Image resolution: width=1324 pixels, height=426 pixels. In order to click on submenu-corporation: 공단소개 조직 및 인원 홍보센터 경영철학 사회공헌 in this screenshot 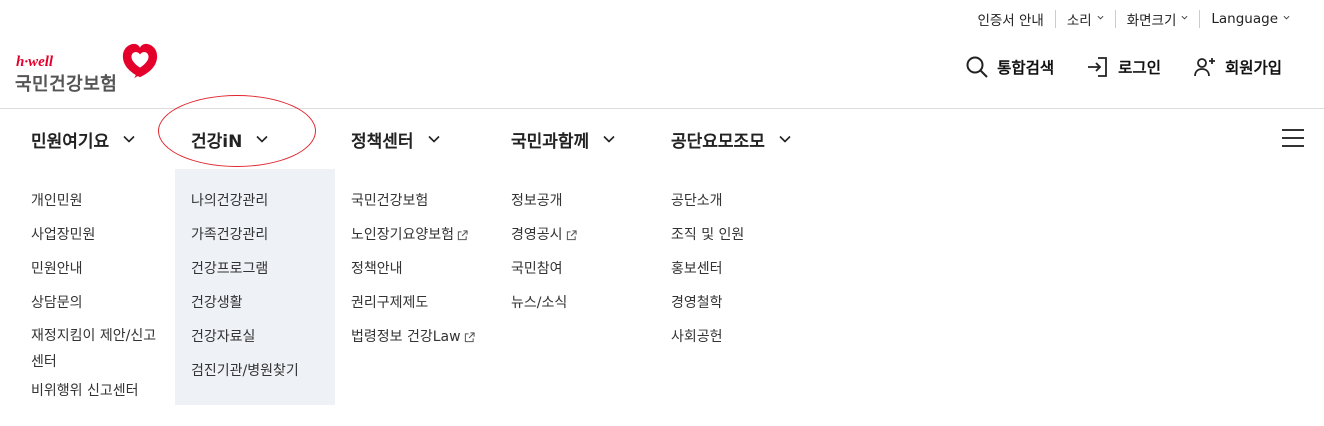, I will do `click(707, 275)`.